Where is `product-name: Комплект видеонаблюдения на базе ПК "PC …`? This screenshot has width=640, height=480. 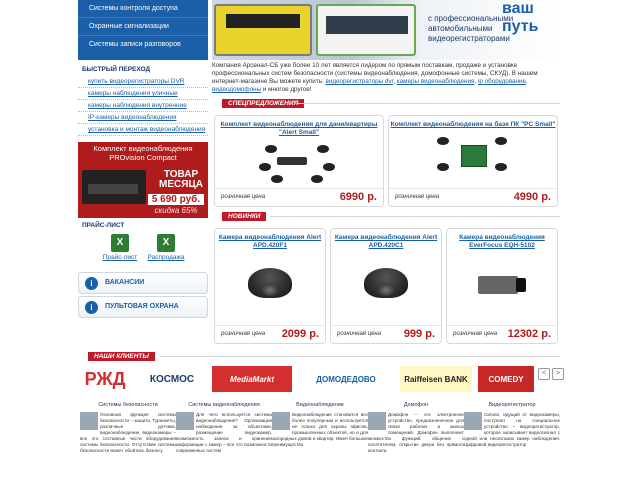 product-name: Комплект видеонаблюдения на базе ПК "PC … is located at coordinates (473, 125).